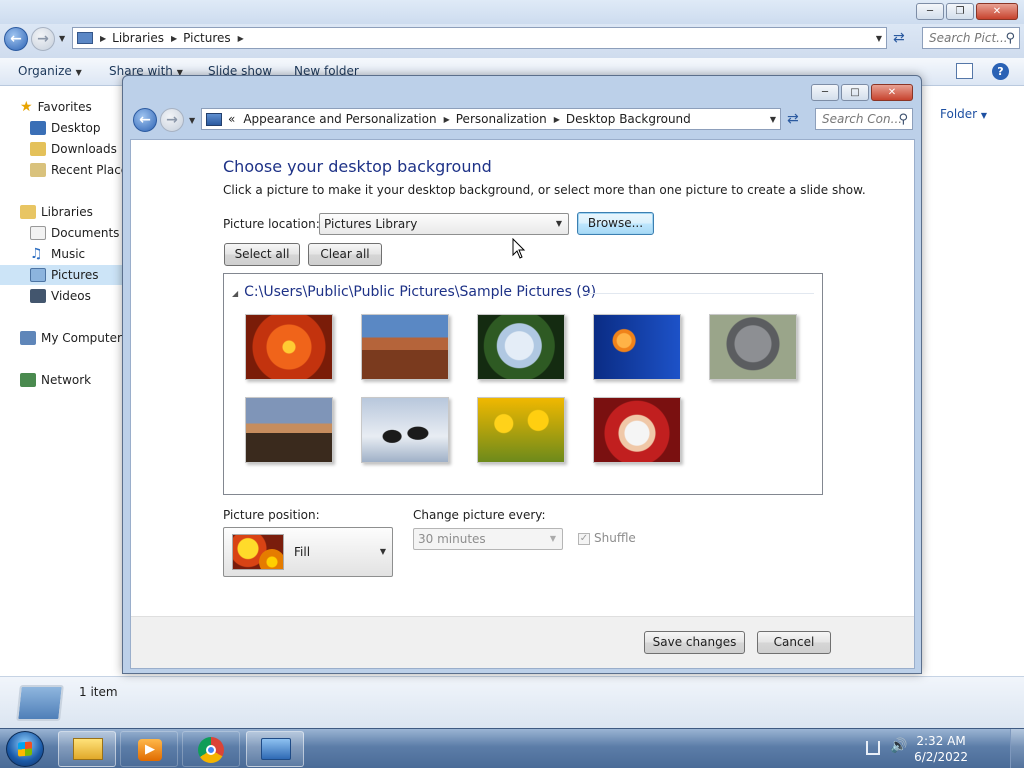 This screenshot has height=768, width=1024. I want to click on nav-libraries-label: Libraries, so click(67, 212).